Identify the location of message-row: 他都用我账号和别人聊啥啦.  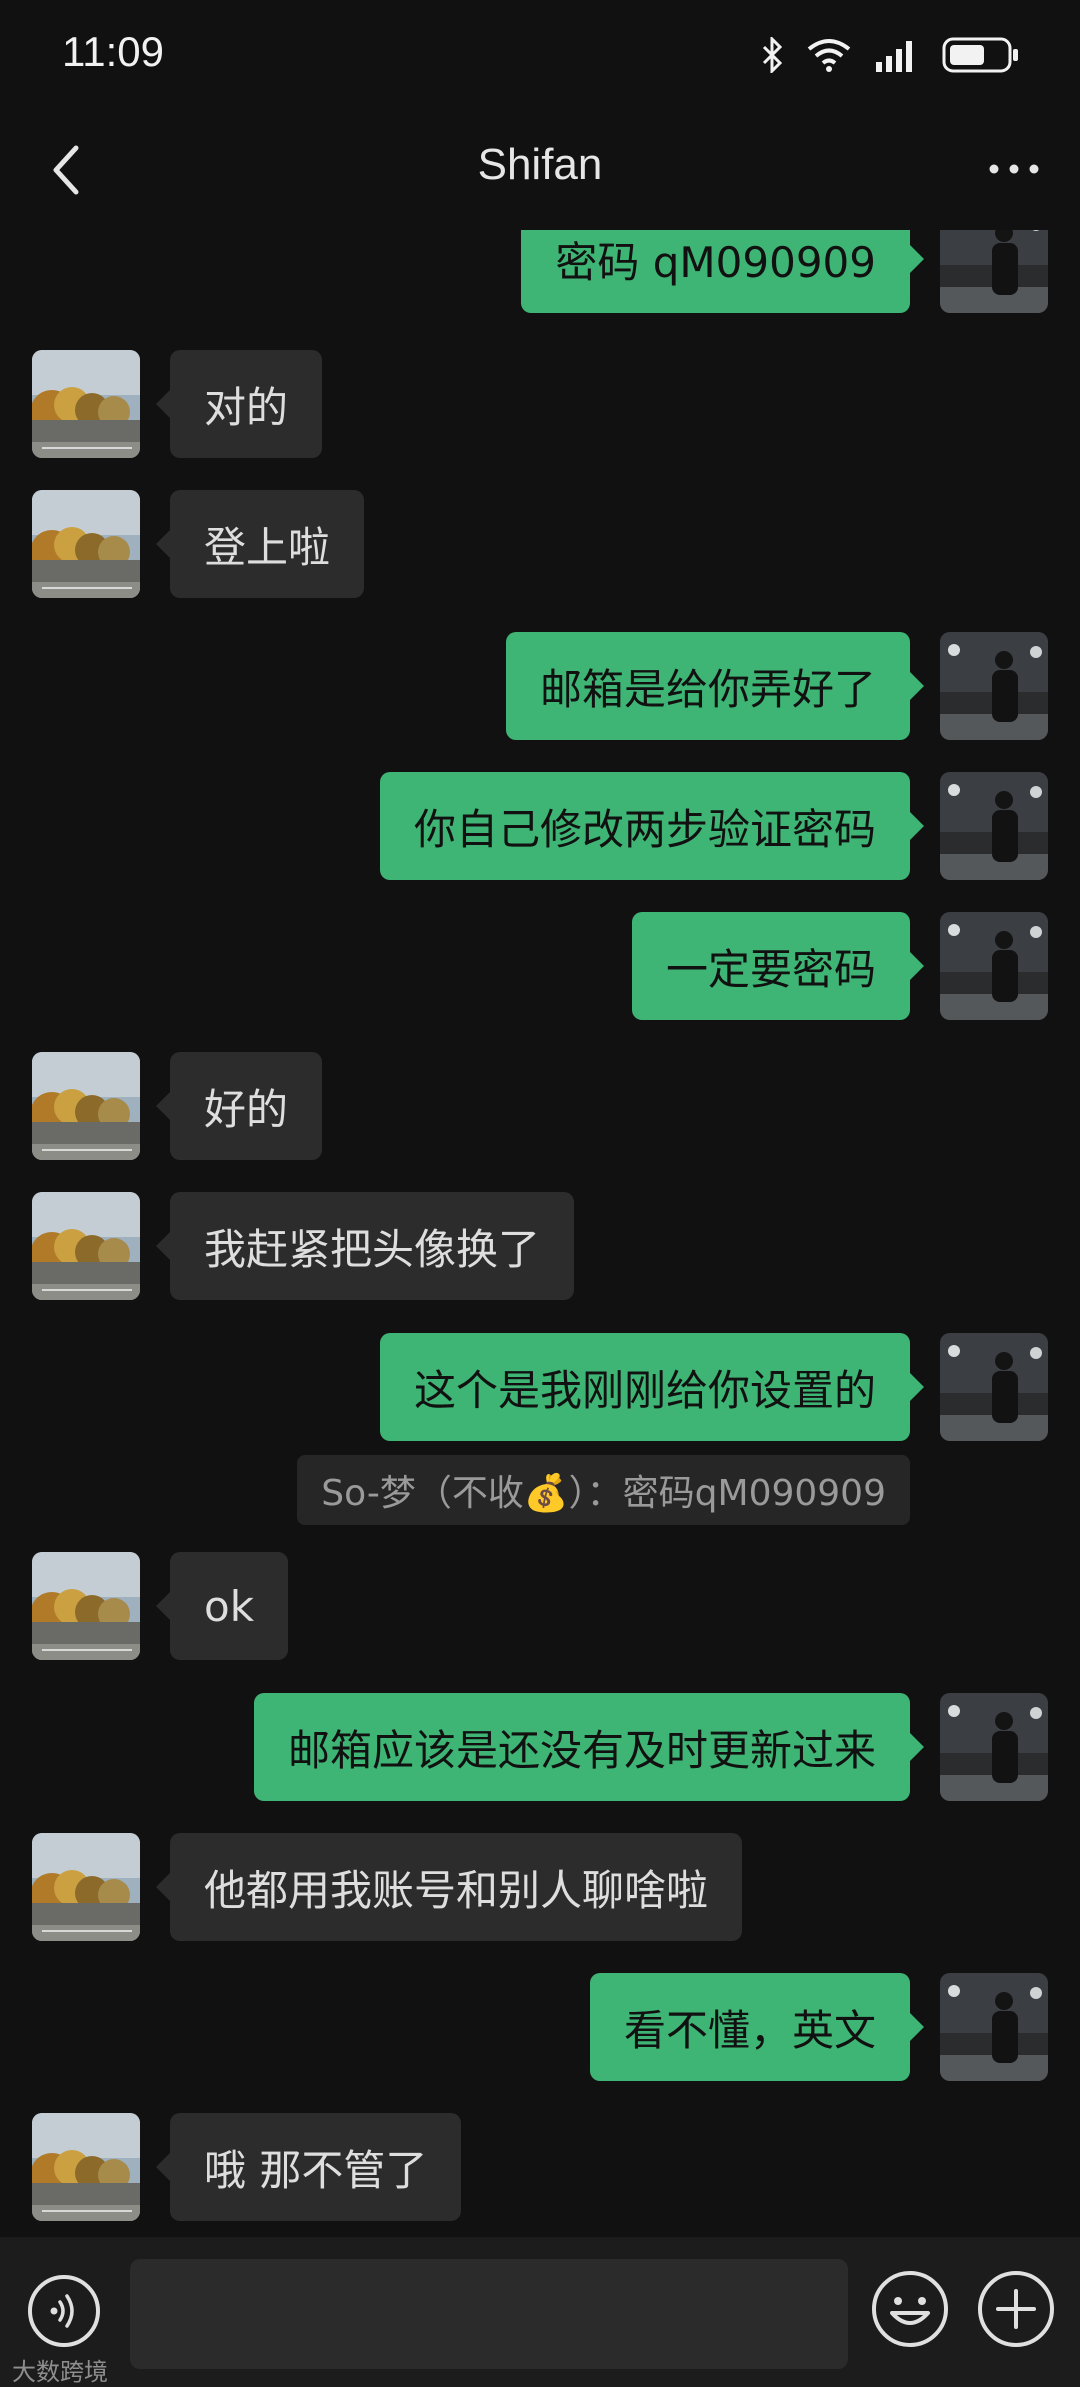
(540, 1887).